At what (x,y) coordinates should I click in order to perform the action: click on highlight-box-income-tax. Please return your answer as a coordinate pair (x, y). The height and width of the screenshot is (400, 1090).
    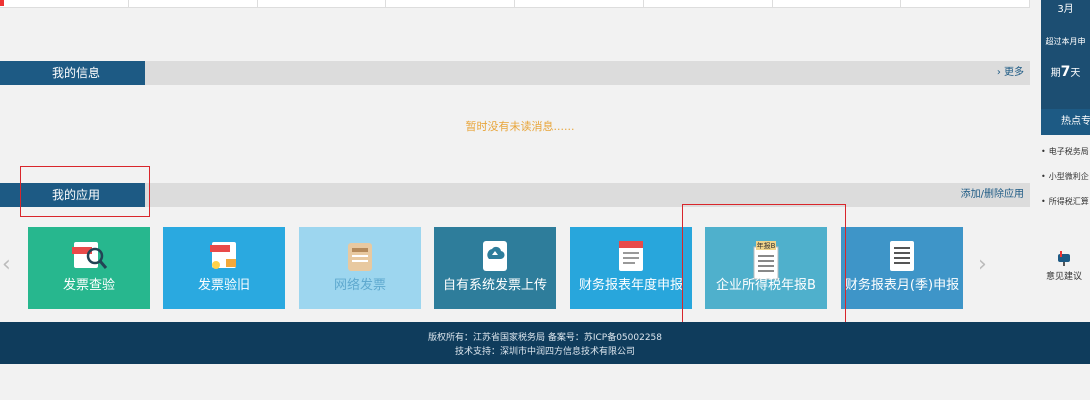
    Looking at the image, I should click on (764, 263).